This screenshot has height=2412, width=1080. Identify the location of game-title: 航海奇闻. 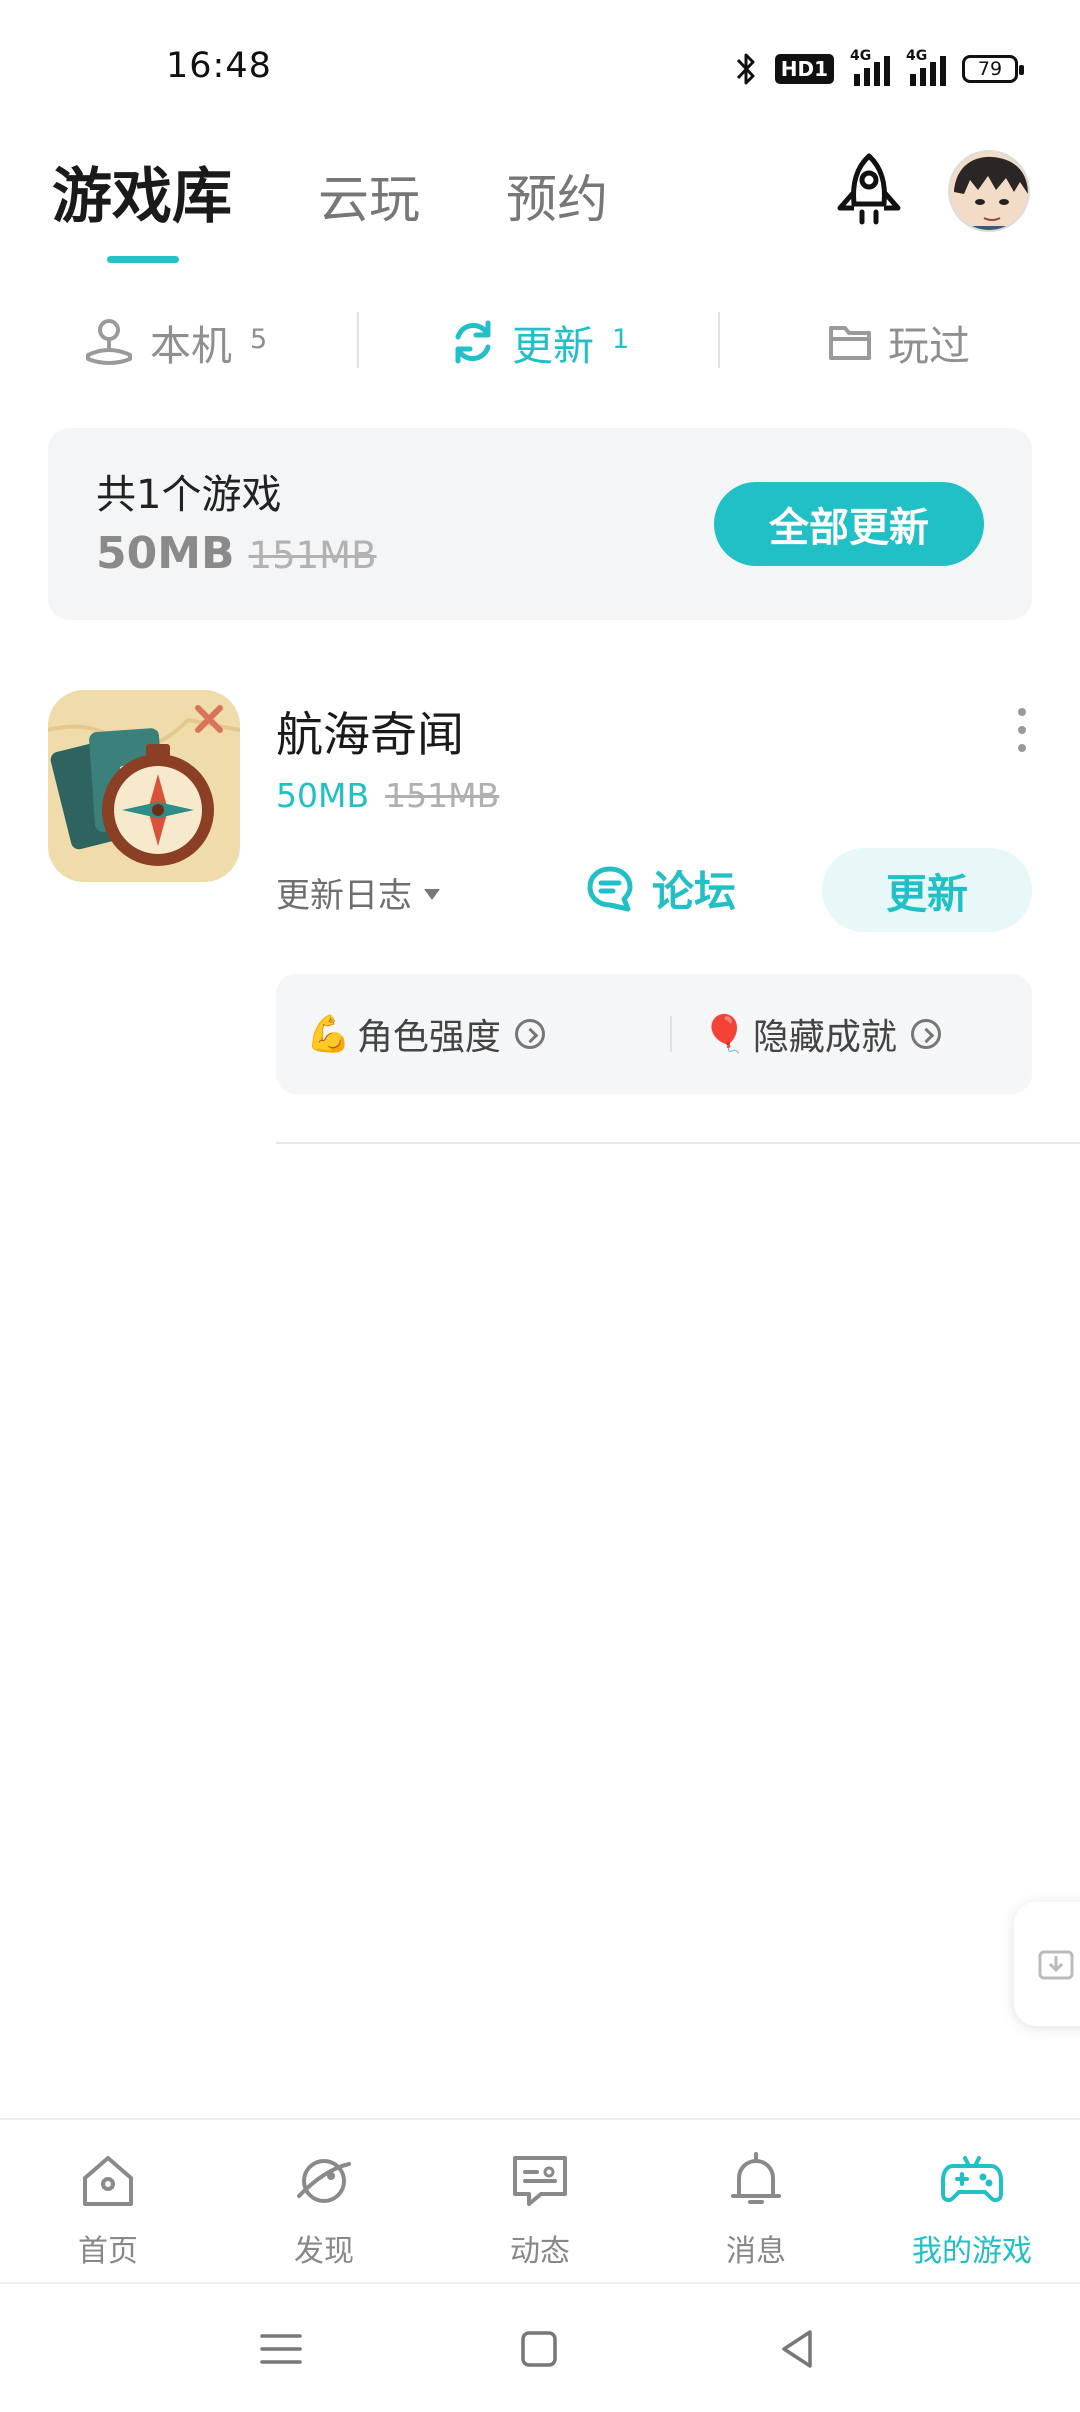
(370, 730).